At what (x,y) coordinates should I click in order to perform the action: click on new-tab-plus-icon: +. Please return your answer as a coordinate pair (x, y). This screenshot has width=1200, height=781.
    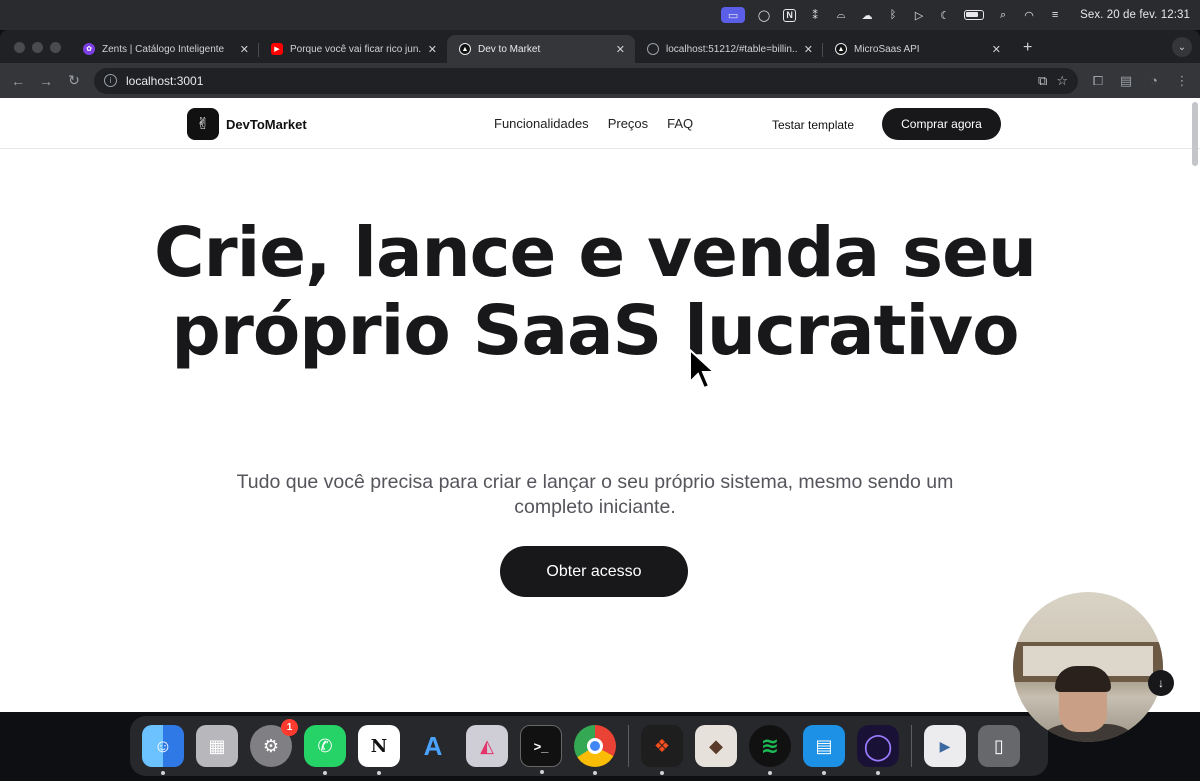
    Looking at the image, I should click on (1027, 48).